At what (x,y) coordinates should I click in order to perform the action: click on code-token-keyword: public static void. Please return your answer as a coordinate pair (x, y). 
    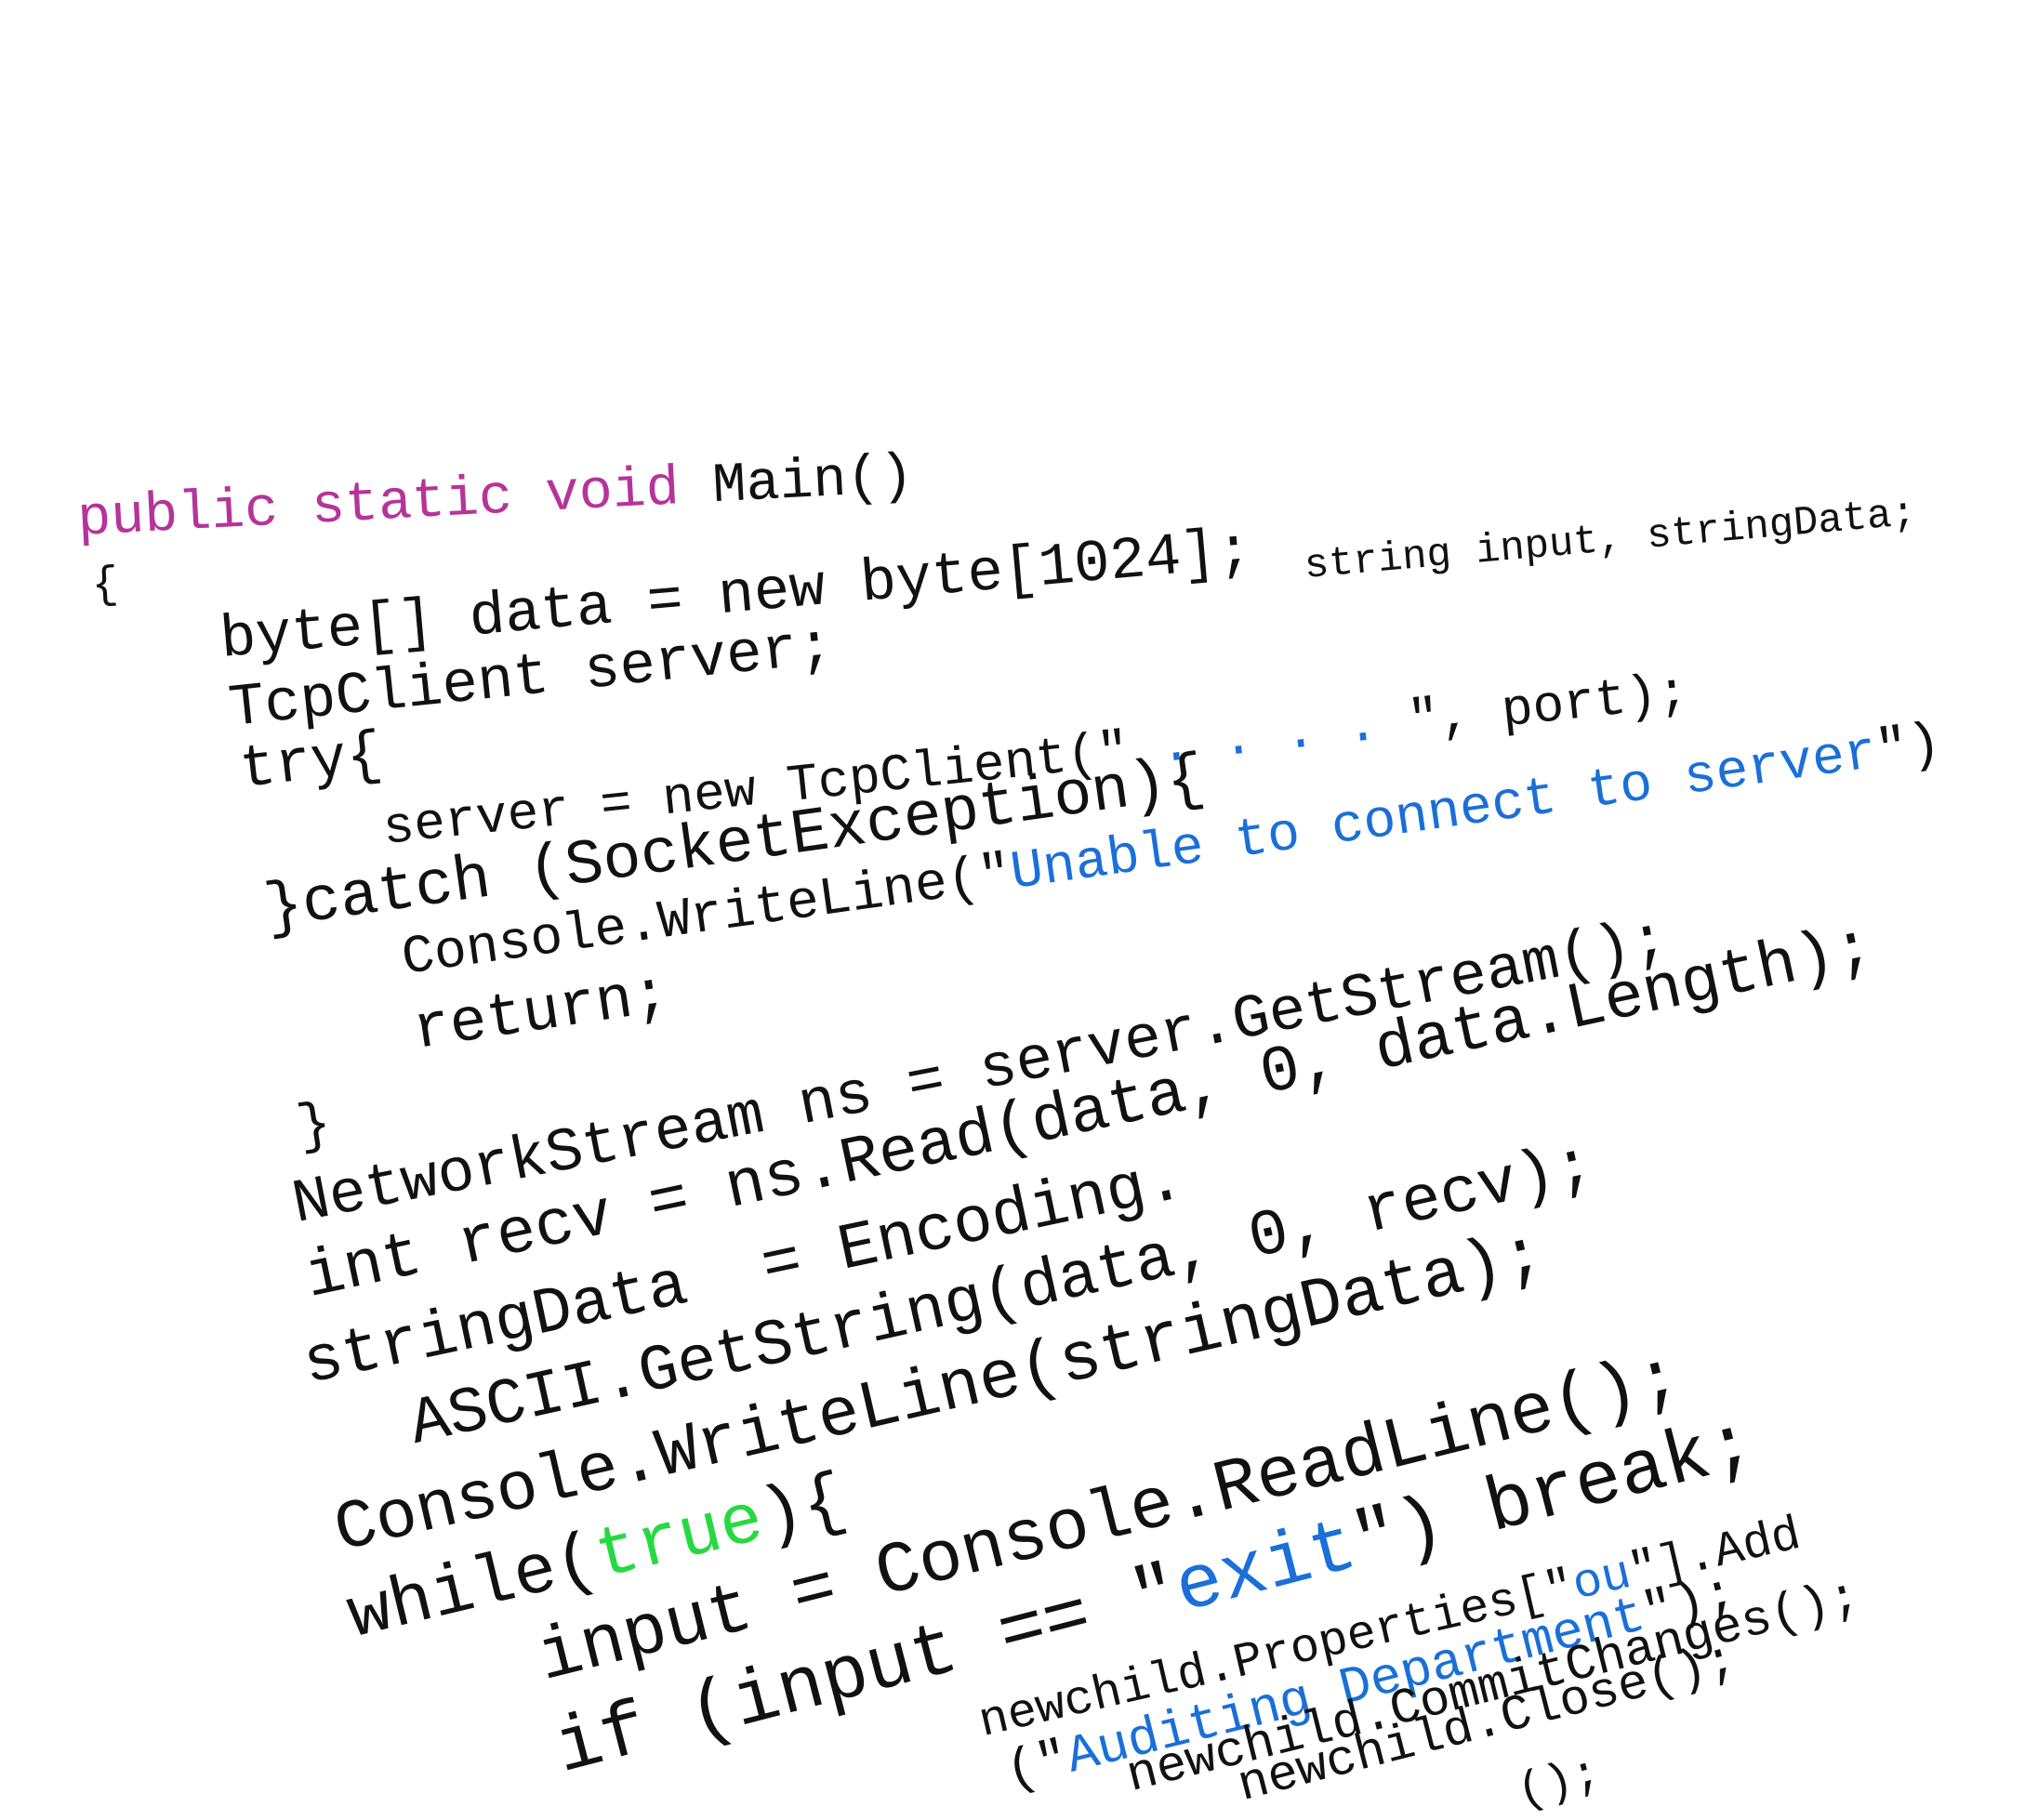
    Looking at the image, I should click on (395, 503).